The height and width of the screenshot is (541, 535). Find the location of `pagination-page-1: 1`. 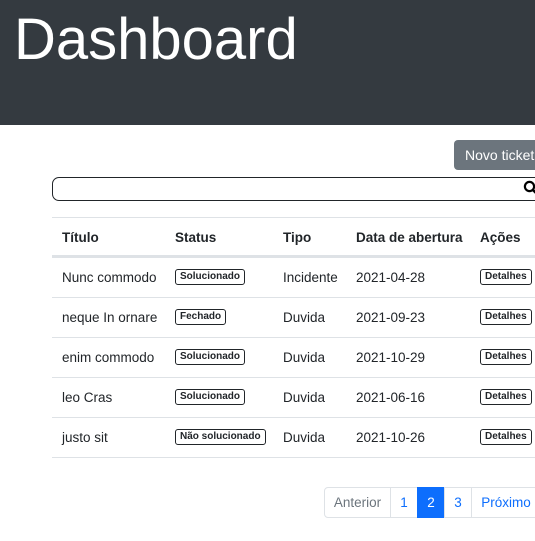

pagination-page-1: 1 is located at coordinates (404, 502).